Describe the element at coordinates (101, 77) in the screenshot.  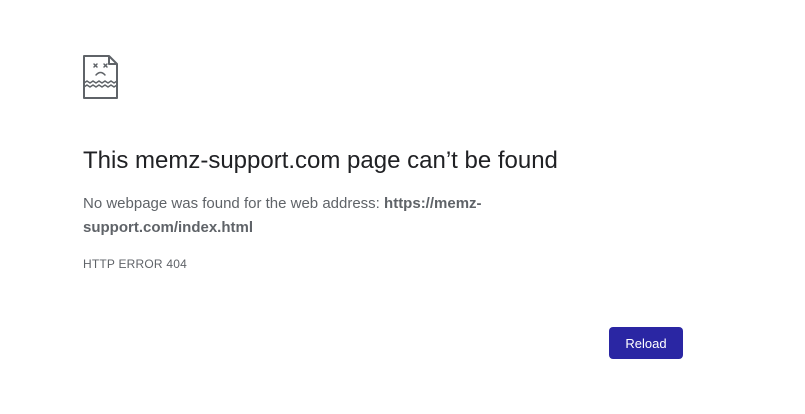
I see `sad-document-icon` at that location.